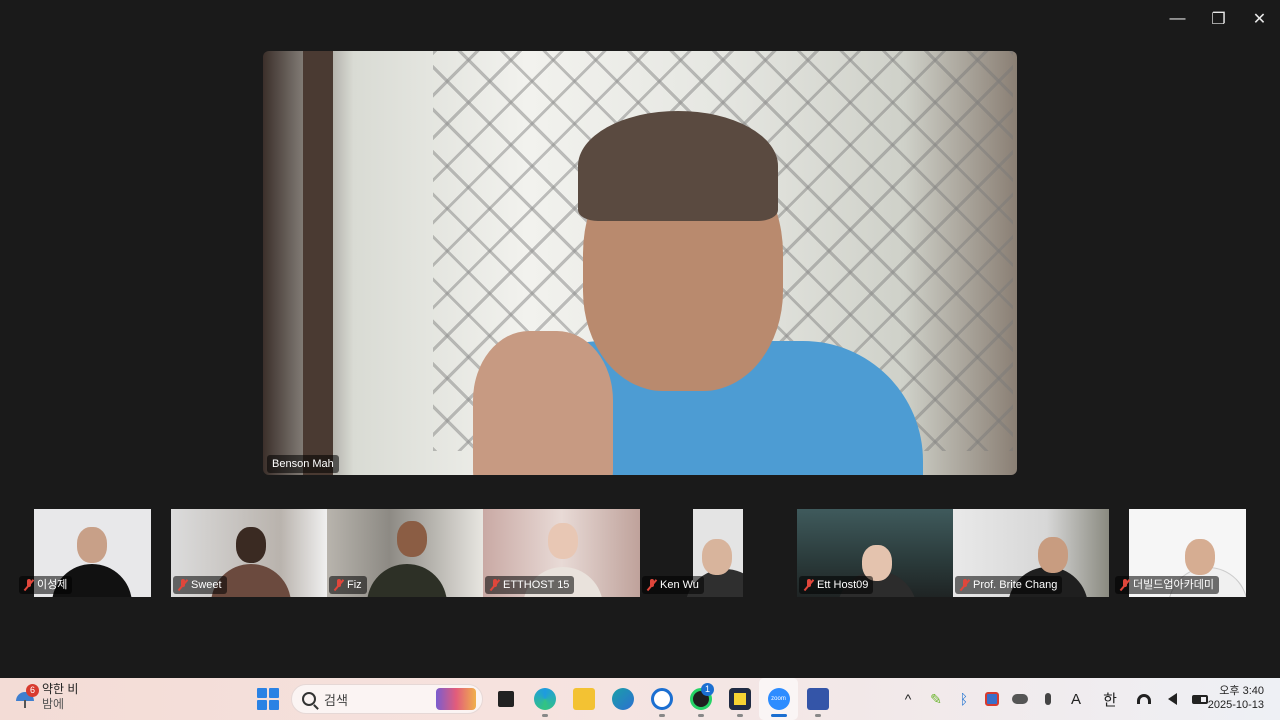  Describe the element at coordinates (456, 699) in the screenshot. I see `search-highlight-icon` at that location.